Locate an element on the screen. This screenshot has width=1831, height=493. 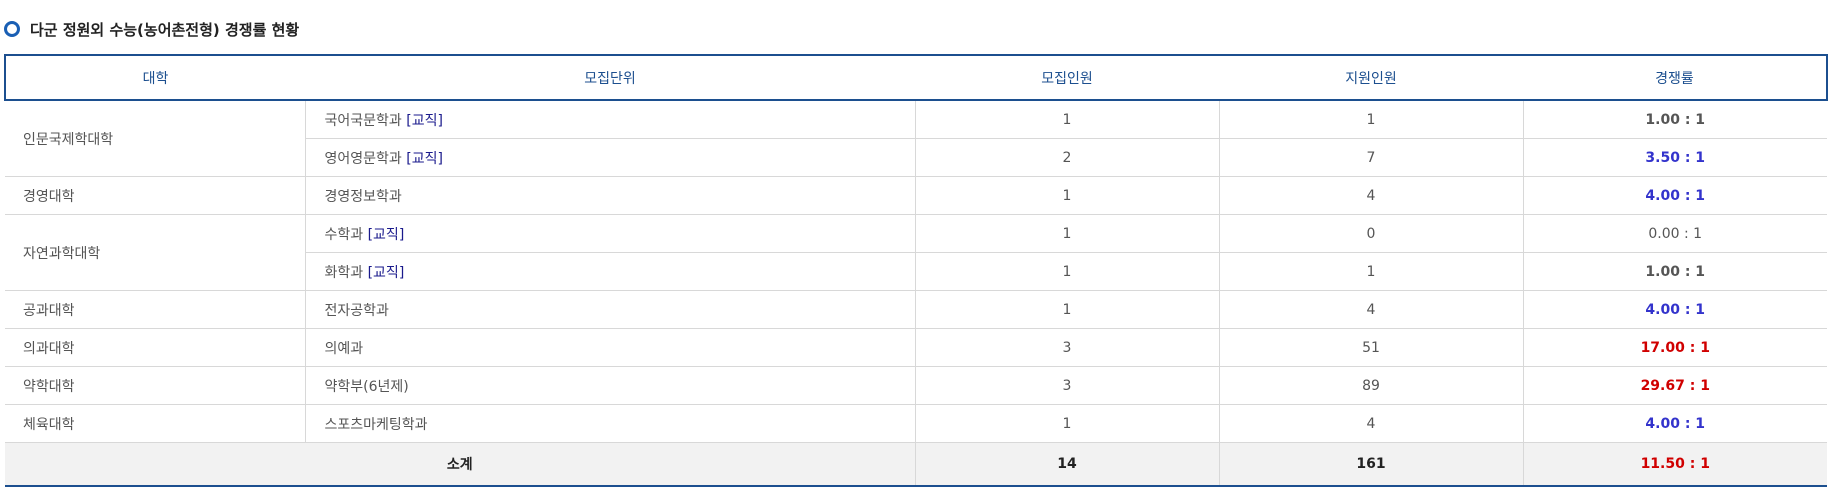
univ-cell: 체육대학 is located at coordinates (155, 423).